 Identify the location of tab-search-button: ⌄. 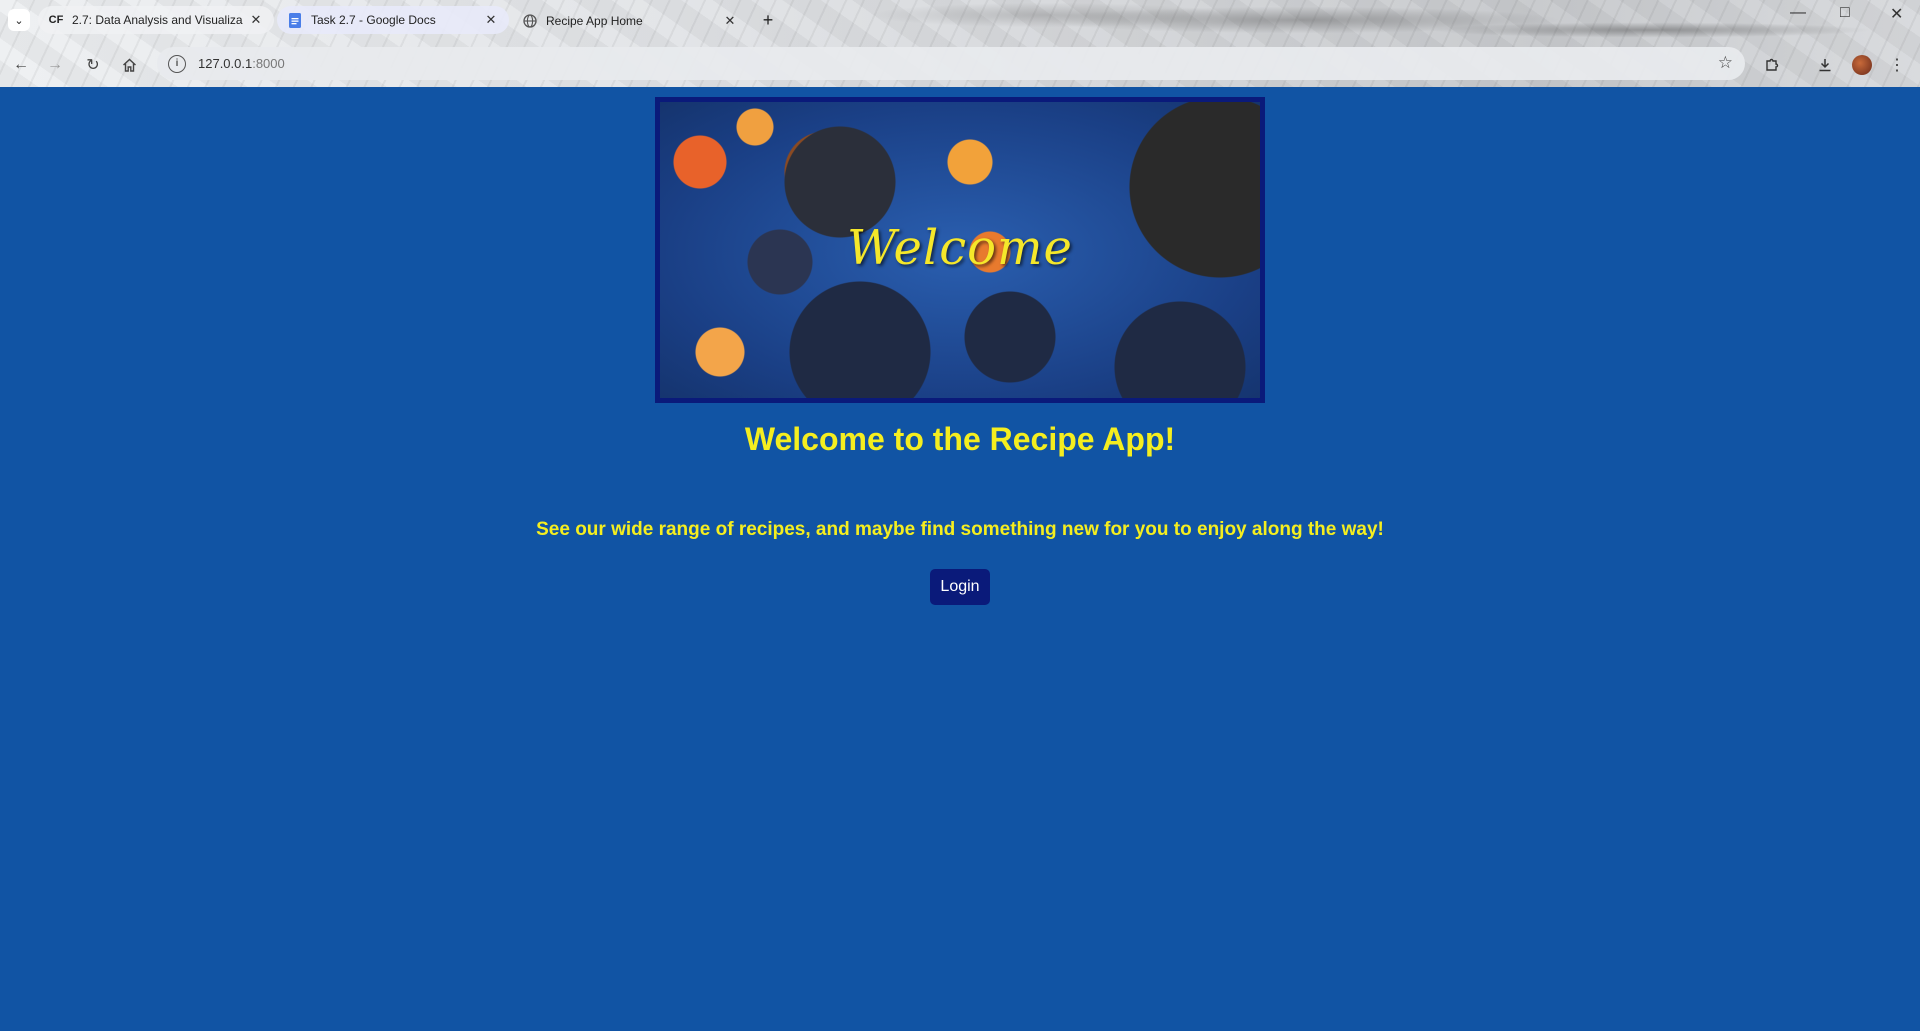
(19, 20).